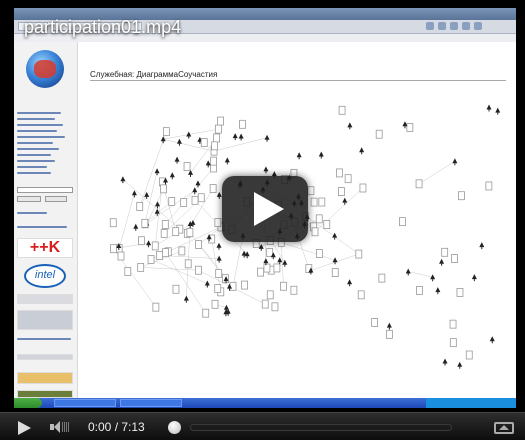  What do you see at coordinates (478, 26) in the screenshot?
I see `browser-icon` at bounding box center [478, 26].